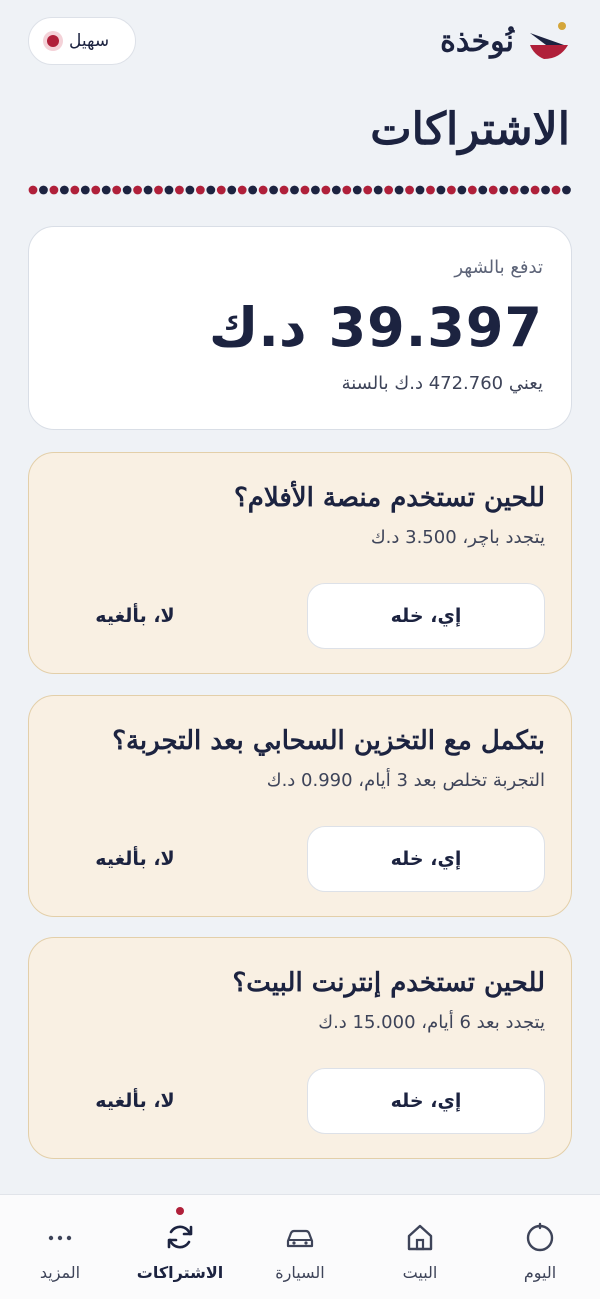 The height and width of the screenshot is (1299, 600). Describe the element at coordinates (405, 780) in the screenshot. I see `subscription-detail: التجربة تخلص بعد 3 أيام، 0.990 د.ك` at that location.